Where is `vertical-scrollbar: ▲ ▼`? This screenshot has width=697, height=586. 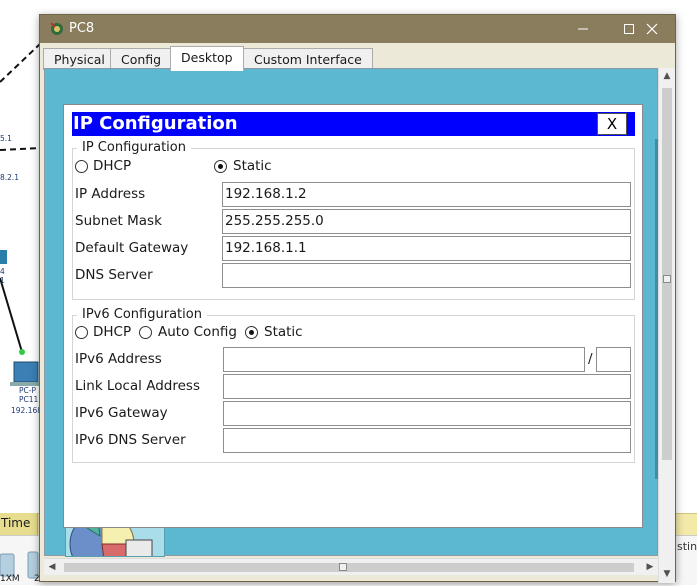
vertical-scrollbar: ▲ ▼ is located at coordinates (666, 325).